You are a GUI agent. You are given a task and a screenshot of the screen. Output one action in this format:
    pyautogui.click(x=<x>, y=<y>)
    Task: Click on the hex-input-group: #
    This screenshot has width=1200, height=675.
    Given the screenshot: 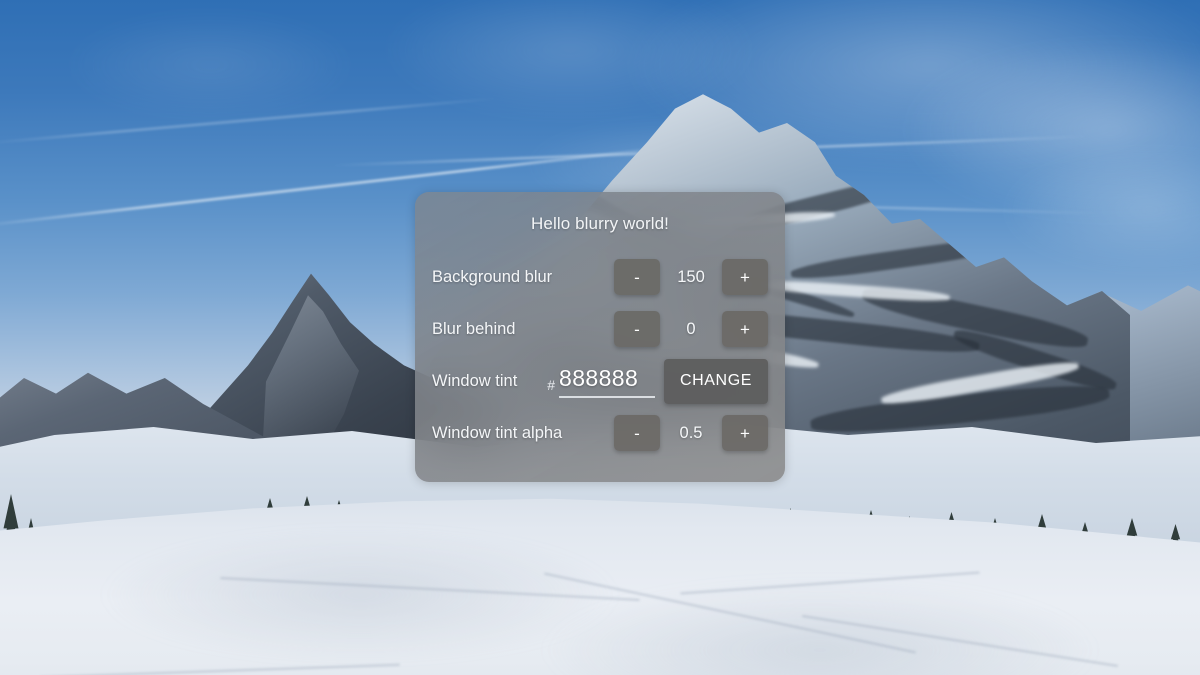 What is the action you would take?
    pyautogui.click(x=601, y=381)
    